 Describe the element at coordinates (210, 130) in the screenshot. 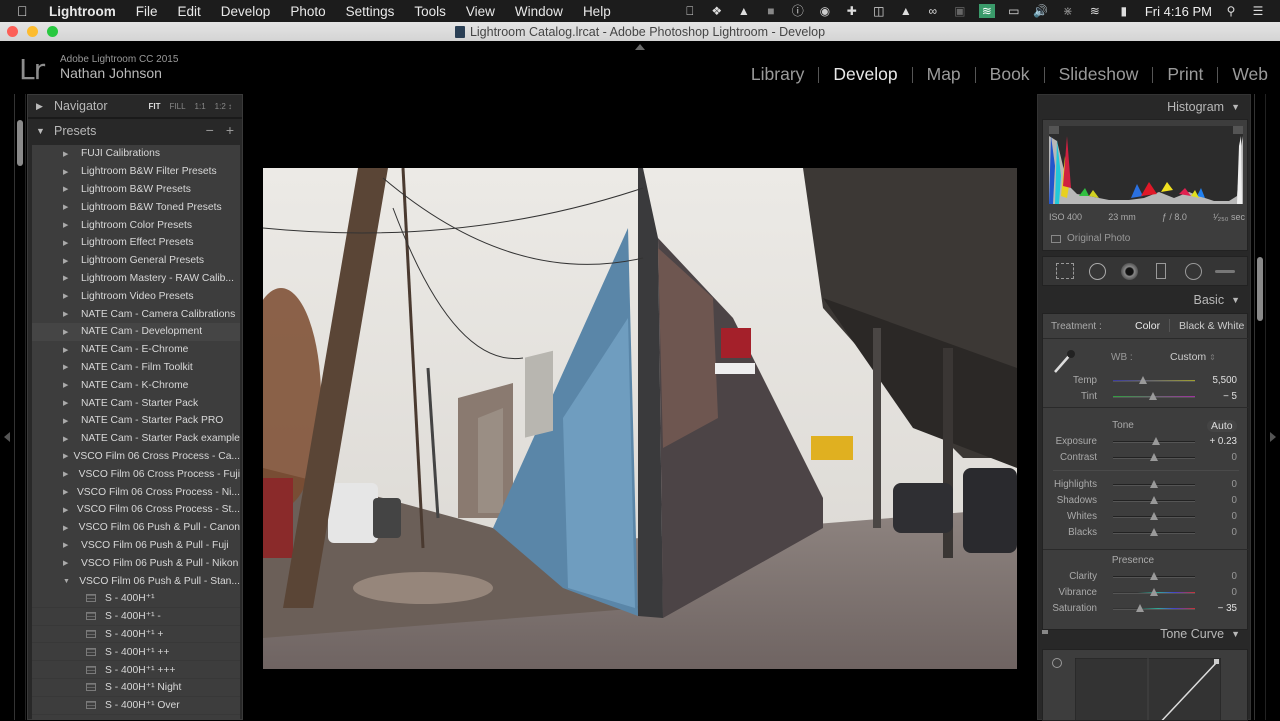

I see `remove-preset-button: −` at that location.